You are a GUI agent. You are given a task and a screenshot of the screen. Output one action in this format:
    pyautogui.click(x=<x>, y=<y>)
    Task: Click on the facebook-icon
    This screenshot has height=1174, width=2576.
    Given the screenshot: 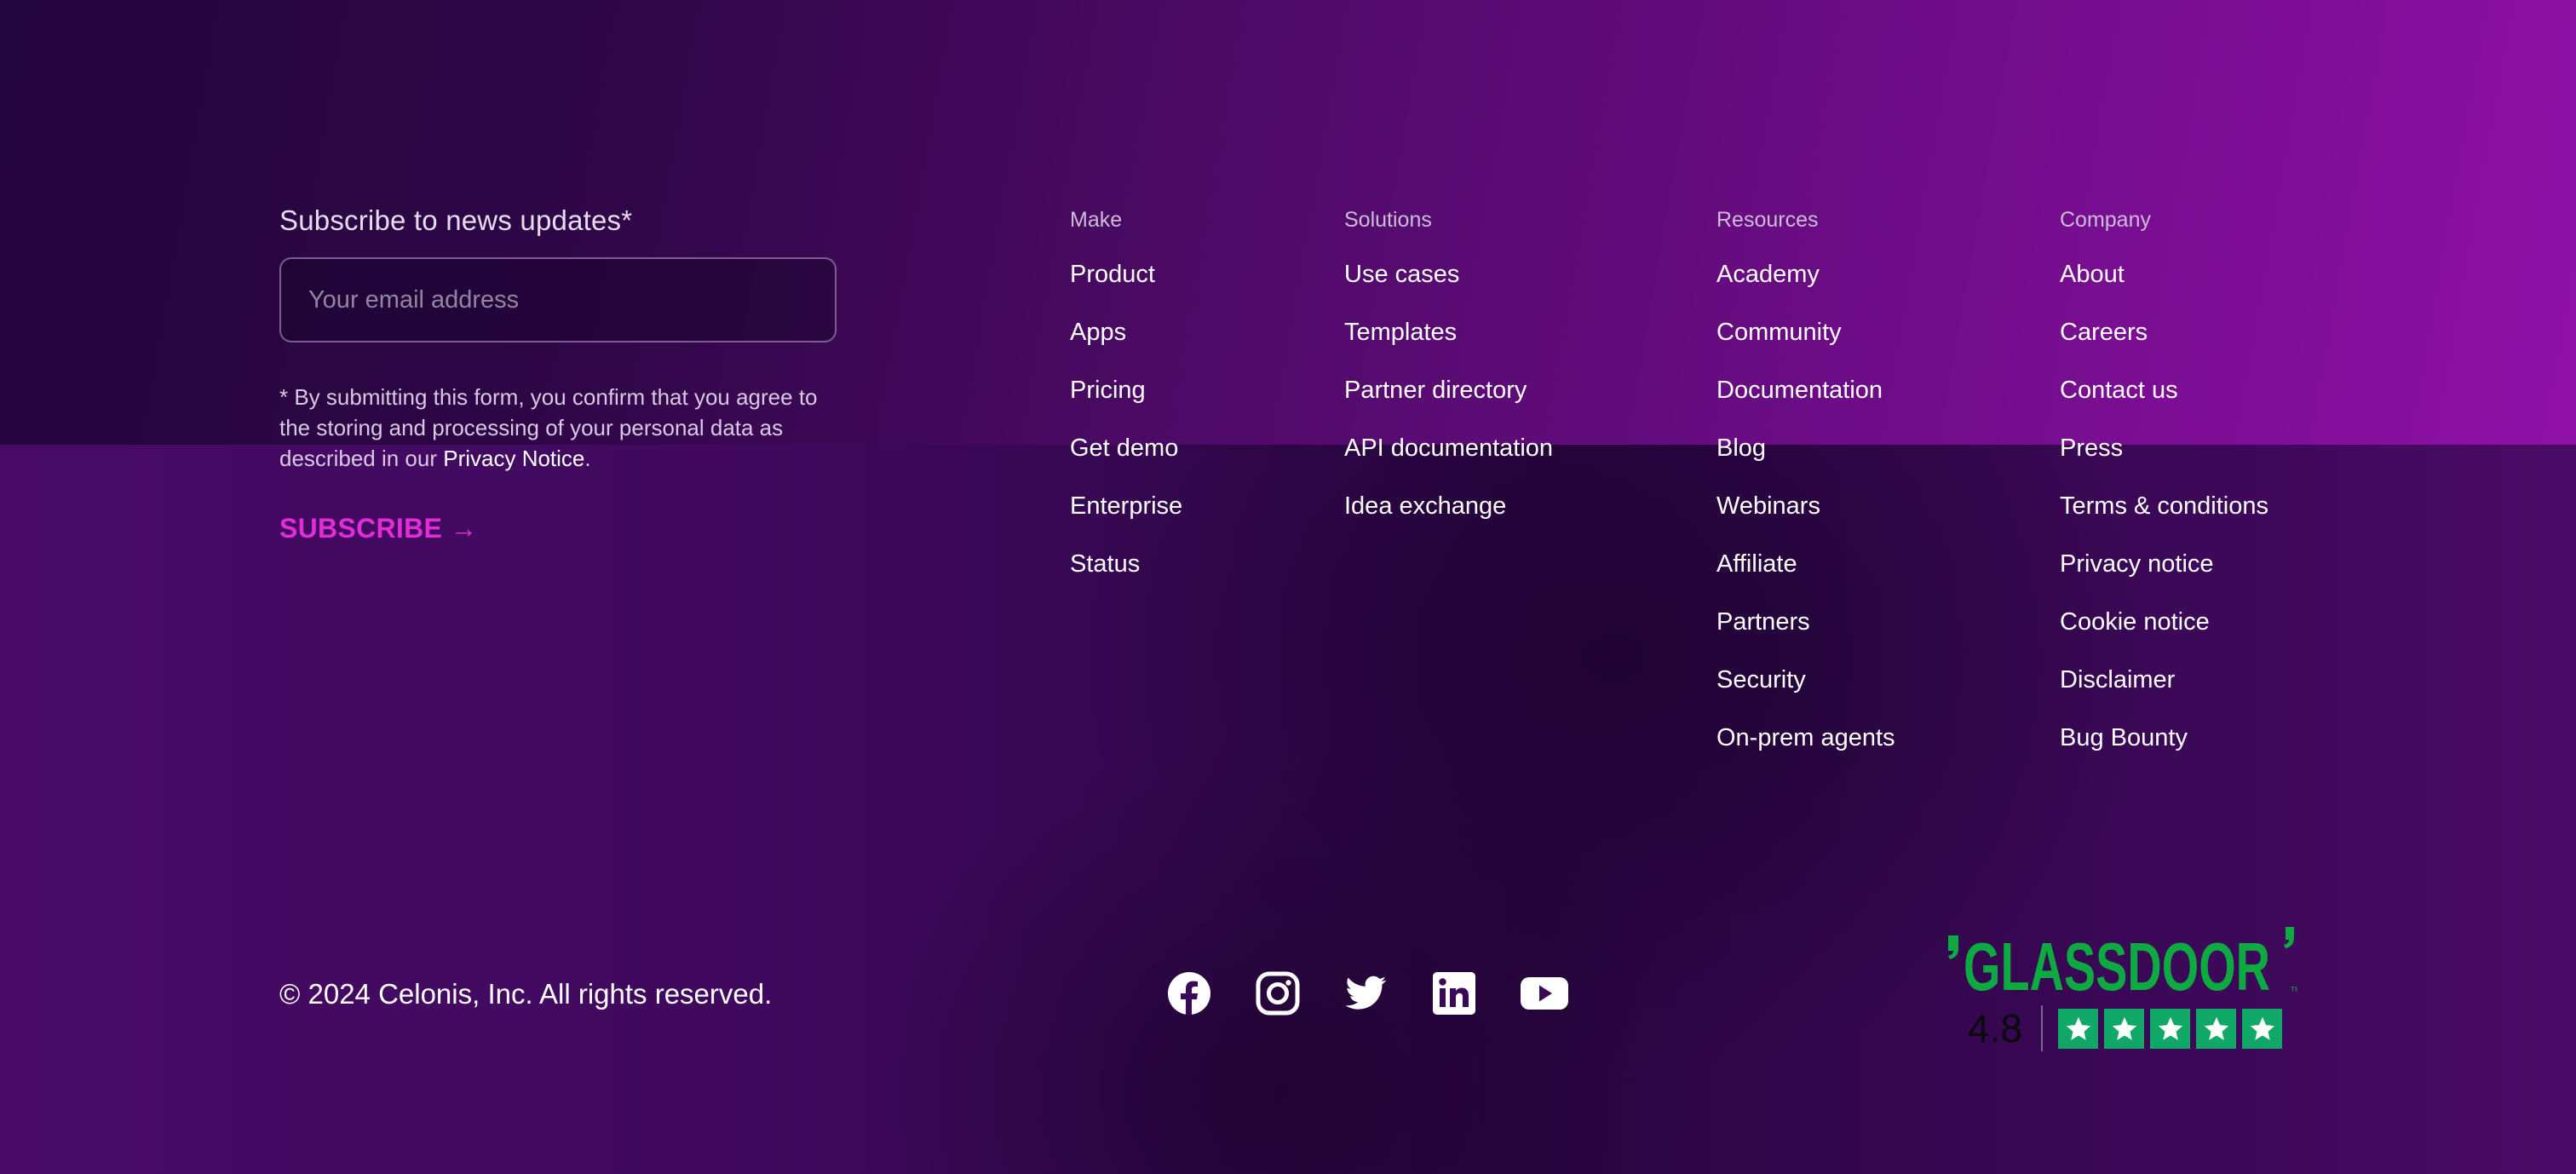 What is the action you would take?
    pyautogui.click(x=1189, y=993)
    